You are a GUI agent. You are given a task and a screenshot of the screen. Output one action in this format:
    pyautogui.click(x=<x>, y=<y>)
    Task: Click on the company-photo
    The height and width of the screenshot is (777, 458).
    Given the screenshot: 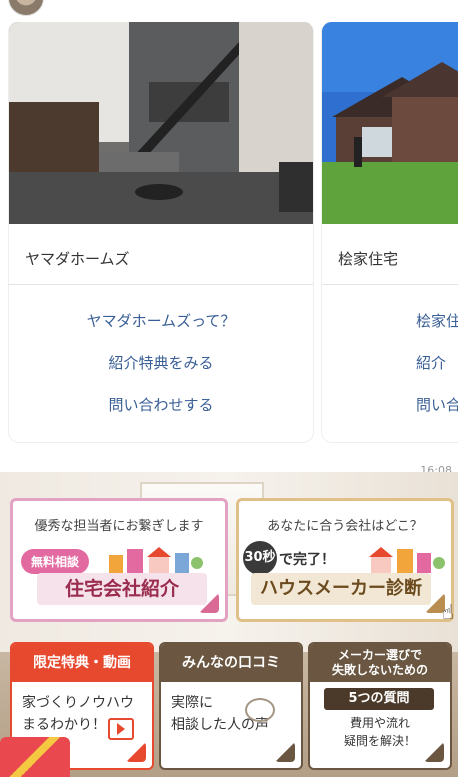 What is the action you would take?
    pyautogui.click(x=390, y=123)
    